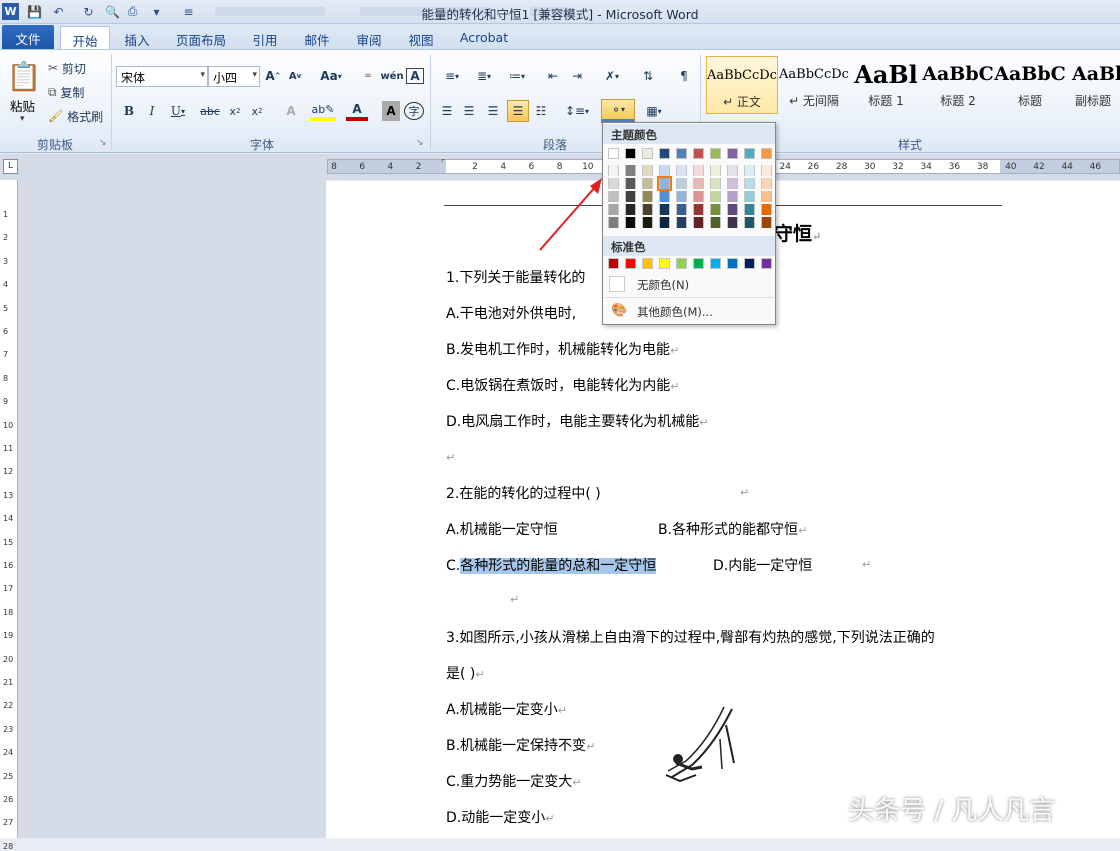 This screenshot has width=1120, height=851. What do you see at coordinates (66, 92) in the screenshot?
I see `copy-button: ⧉ 复制` at bounding box center [66, 92].